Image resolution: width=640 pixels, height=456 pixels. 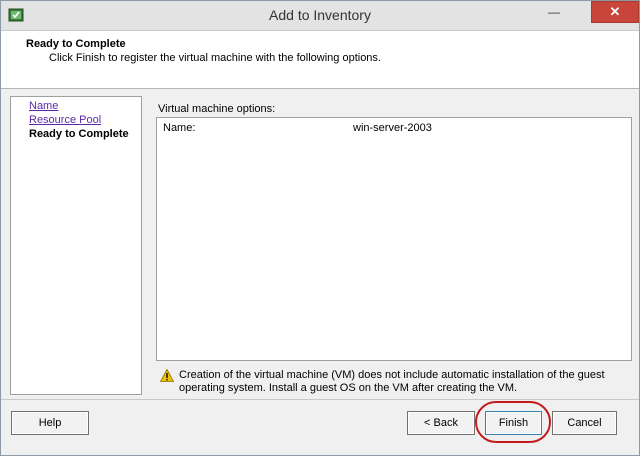 What do you see at coordinates (441, 423) in the screenshot?
I see `back-button: < Back` at bounding box center [441, 423].